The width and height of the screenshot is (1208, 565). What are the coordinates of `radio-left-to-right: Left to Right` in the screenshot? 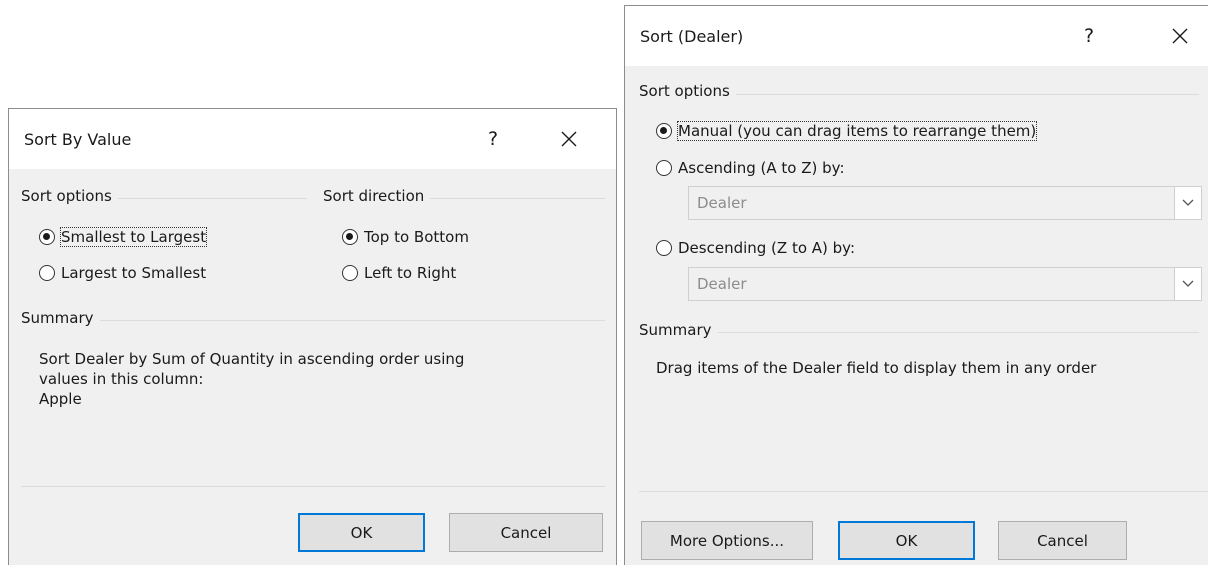 It's located at (399, 273).